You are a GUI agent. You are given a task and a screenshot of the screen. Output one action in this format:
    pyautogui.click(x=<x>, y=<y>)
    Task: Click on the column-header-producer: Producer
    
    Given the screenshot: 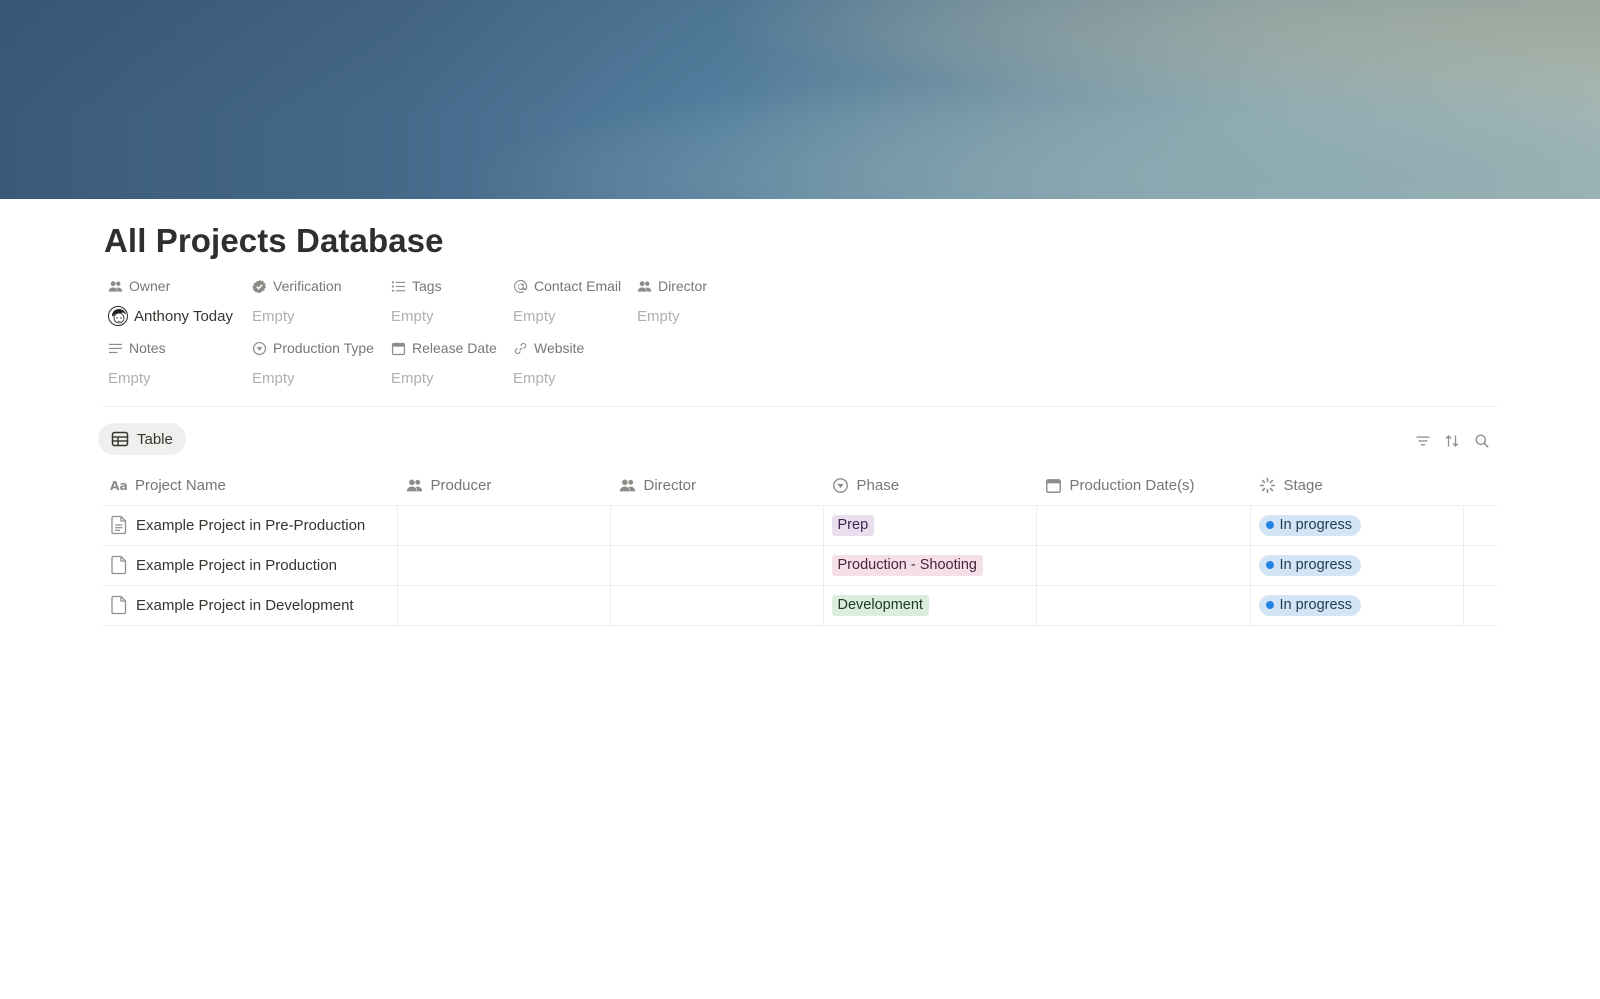 What is the action you would take?
    pyautogui.click(x=503, y=486)
    